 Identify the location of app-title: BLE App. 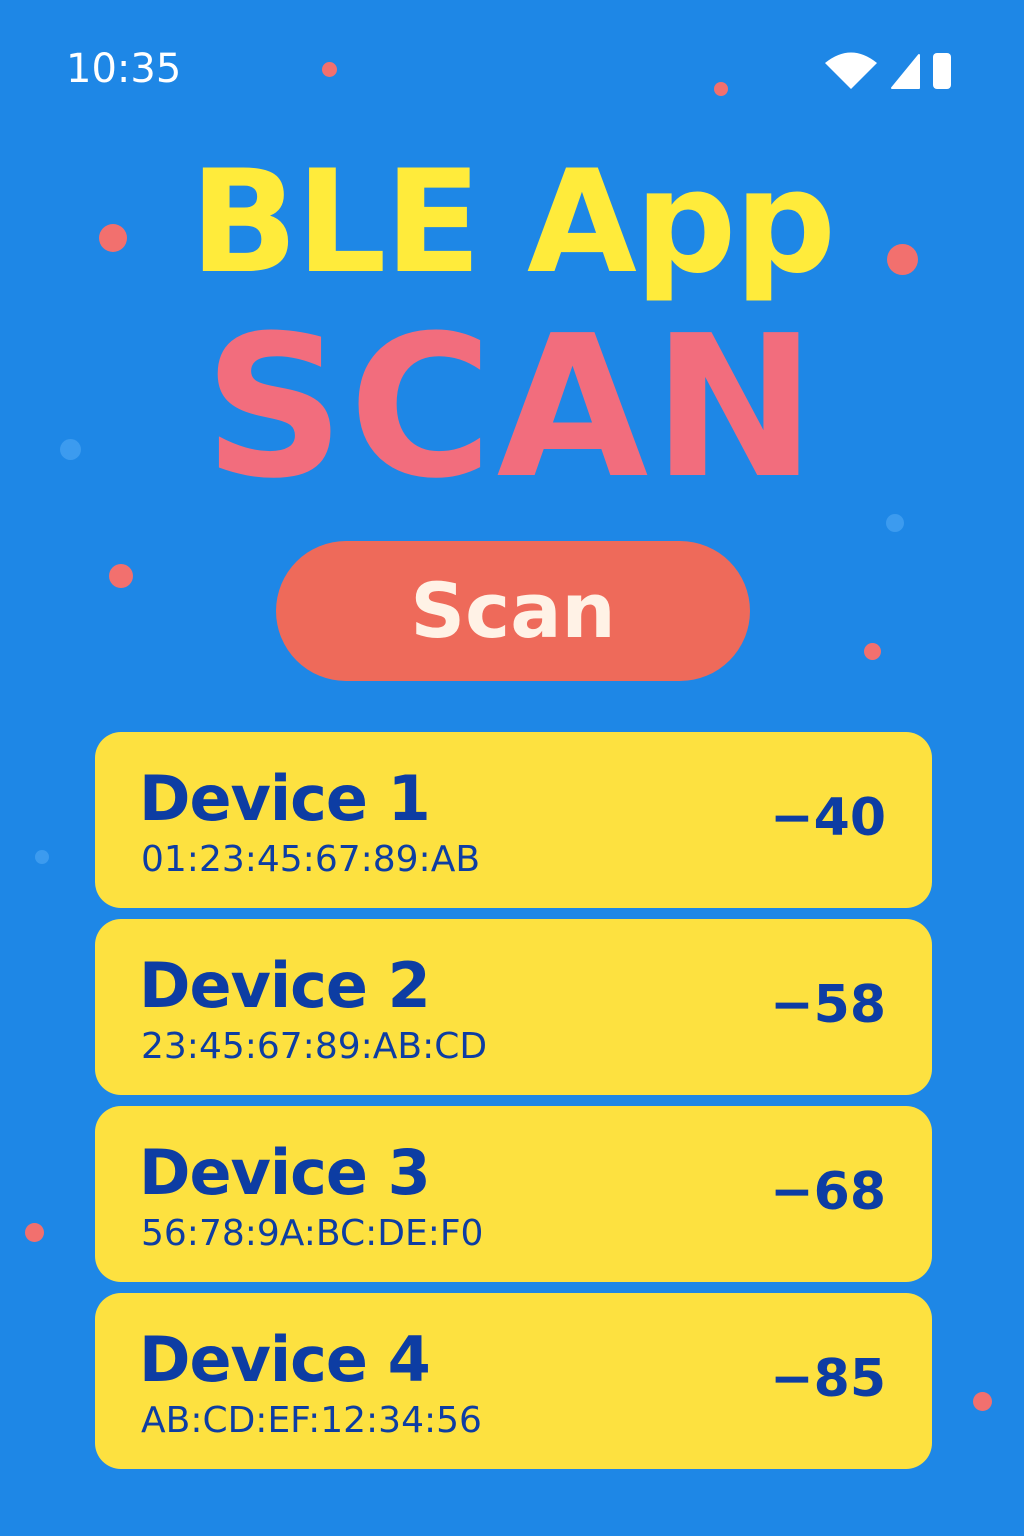
(512, 222).